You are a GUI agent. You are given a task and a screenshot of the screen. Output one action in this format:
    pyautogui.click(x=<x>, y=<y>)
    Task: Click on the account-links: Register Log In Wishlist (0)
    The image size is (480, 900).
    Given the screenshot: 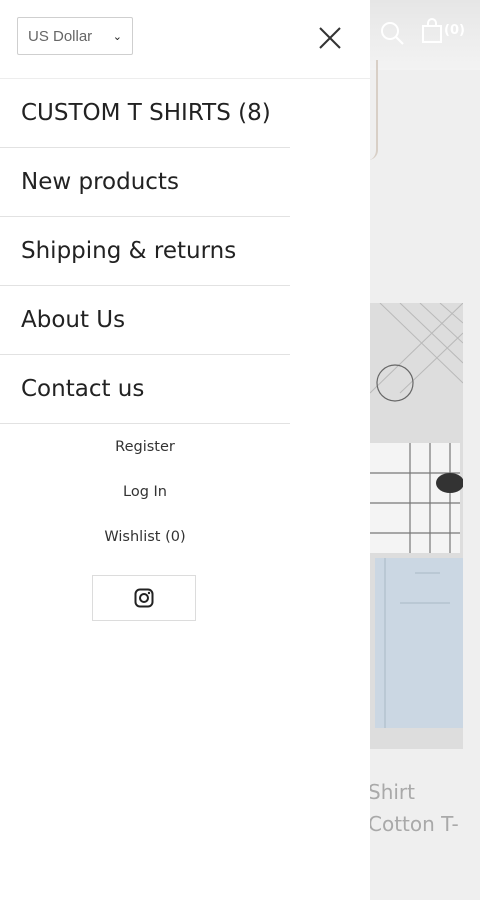 What is the action you would take?
    pyautogui.click(x=145, y=503)
    